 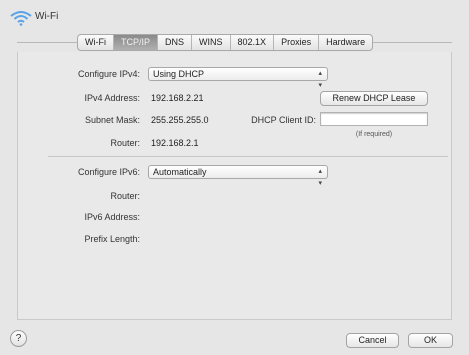 What do you see at coordinates (179, 74) in the screenshot?
I see `configure-ipv4-value: Using DHCP` at bounding box center [179, 74].